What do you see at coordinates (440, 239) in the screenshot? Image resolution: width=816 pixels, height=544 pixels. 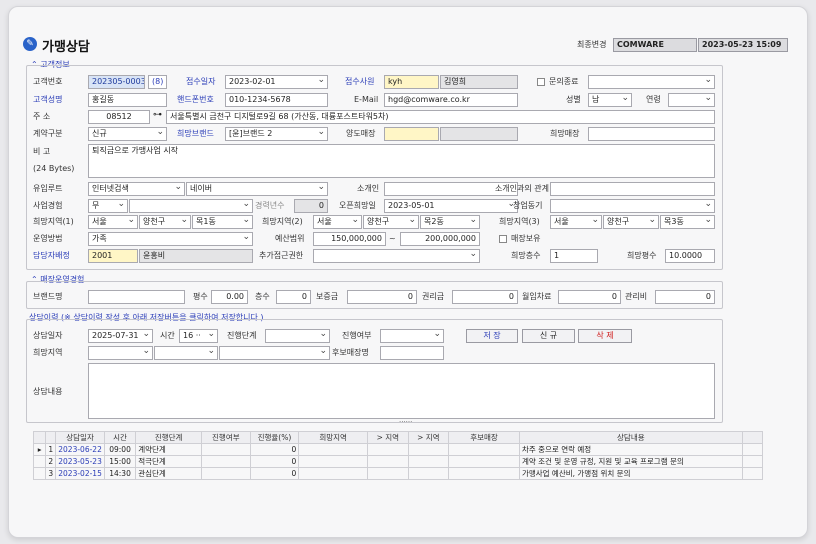 I see `budget-to-field: 200,000,000` at bounding box center [440, 239].